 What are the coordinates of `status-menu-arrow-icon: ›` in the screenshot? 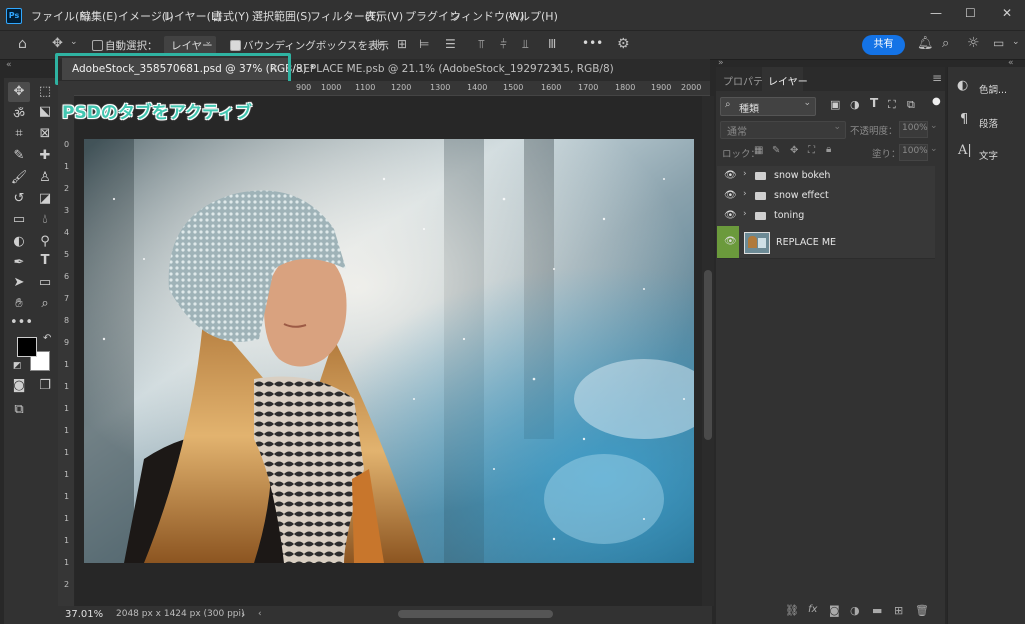 It's located at (243, 614).